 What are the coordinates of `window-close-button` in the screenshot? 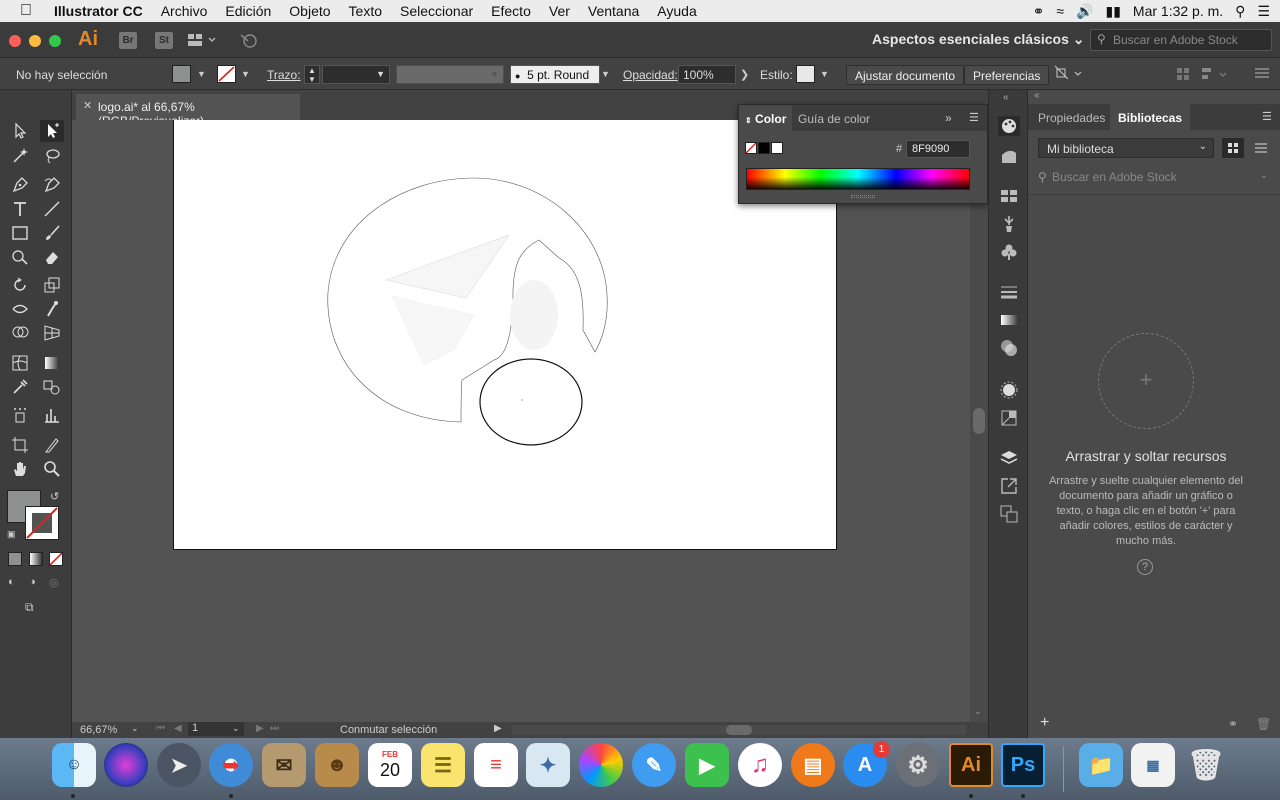 It's located at (15, 41).